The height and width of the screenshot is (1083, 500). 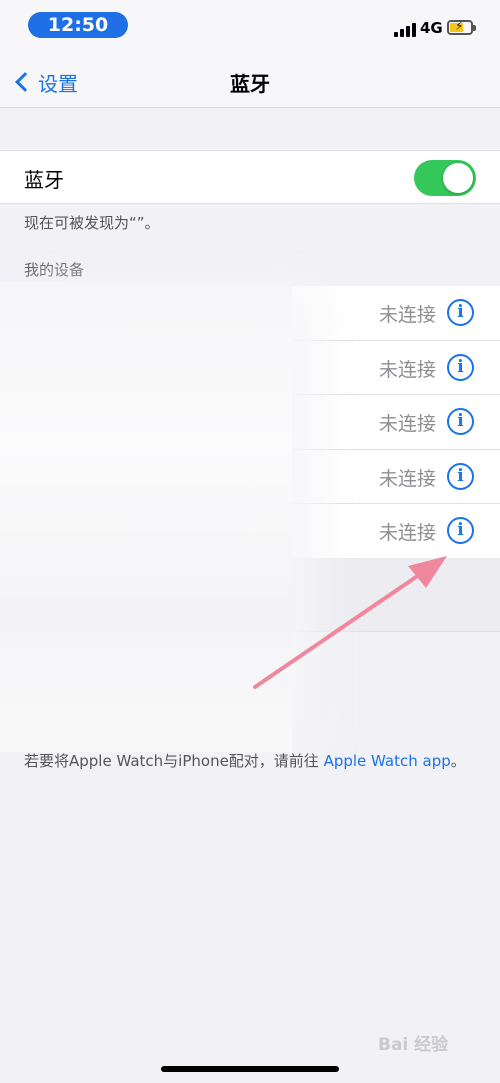 I want to click on section-header-my-devices: 我的设备, so click(x=54, y=270).